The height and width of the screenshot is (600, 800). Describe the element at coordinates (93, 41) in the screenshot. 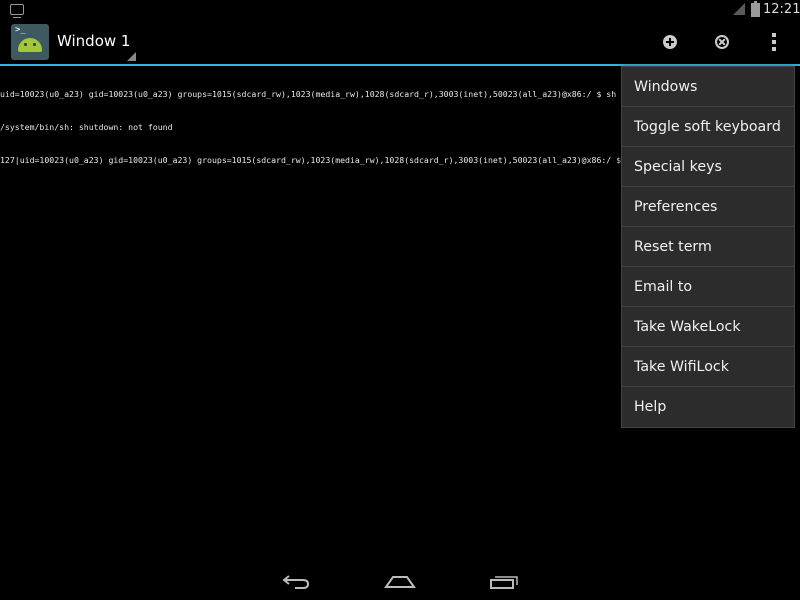

I see `window-title: Window 1` at that location.